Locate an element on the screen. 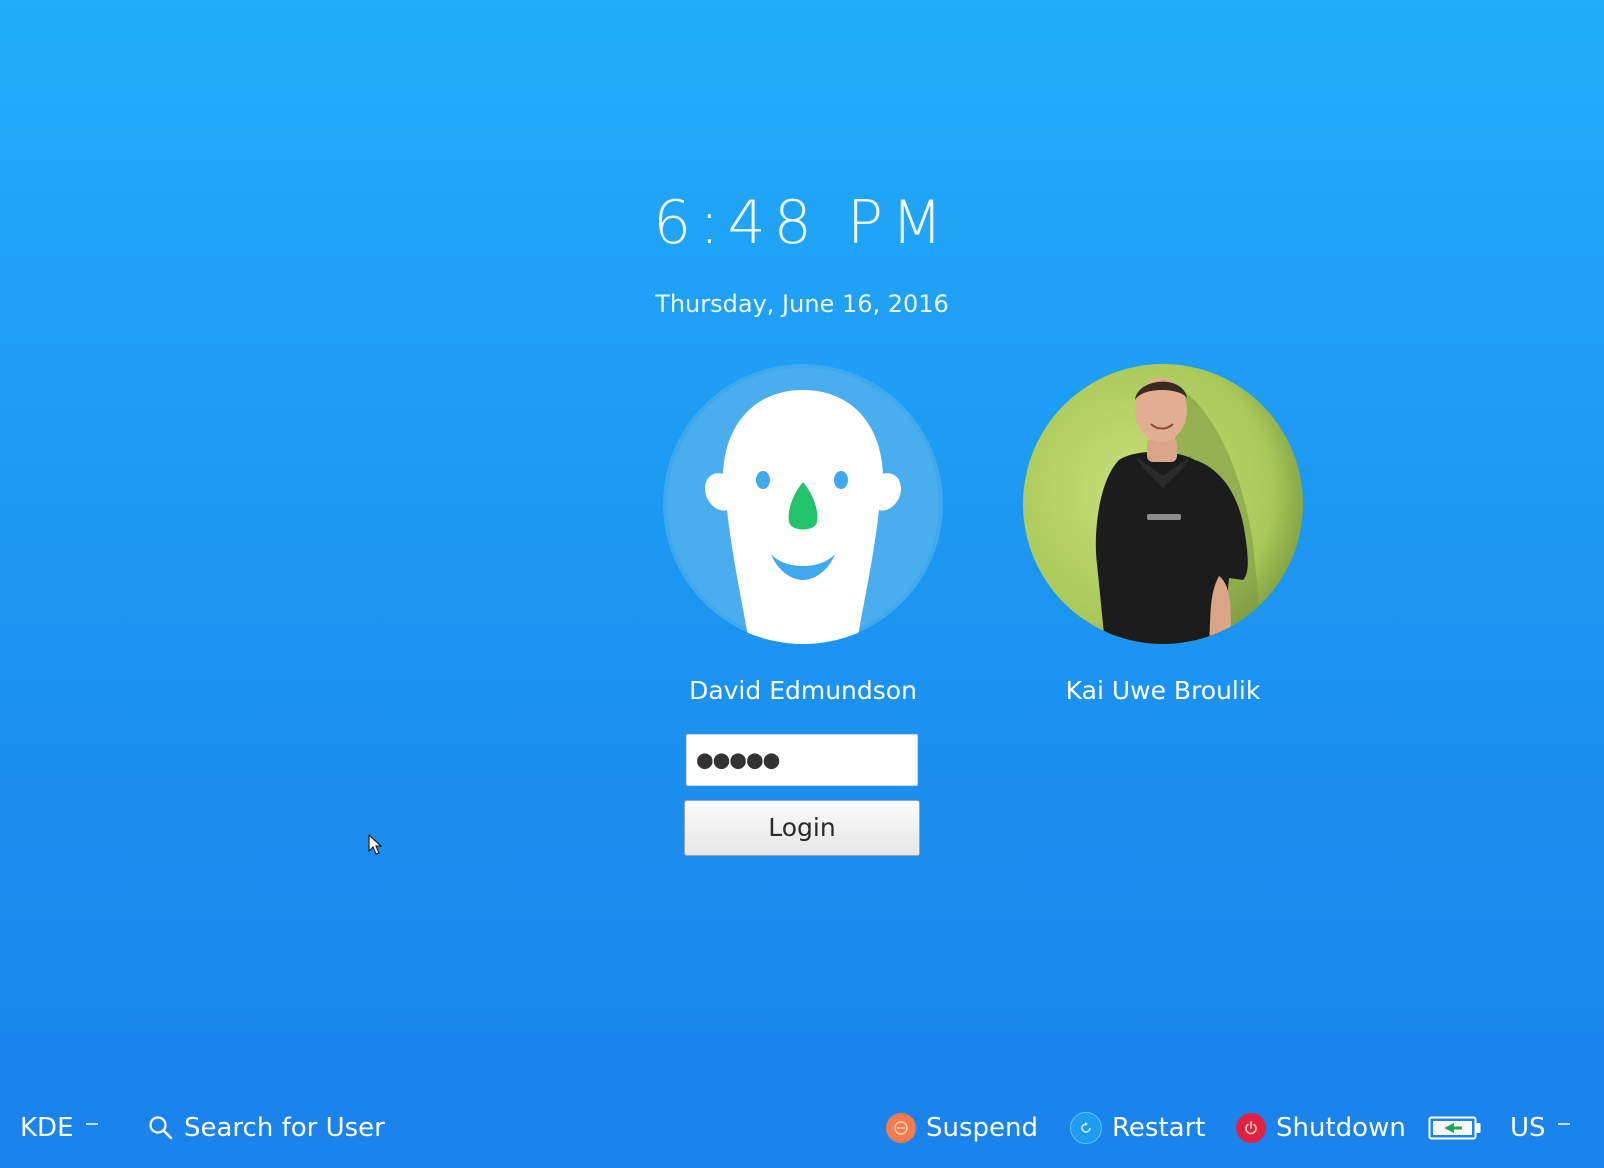  cartoon-face-avatar is located at coordinates (803, 504).